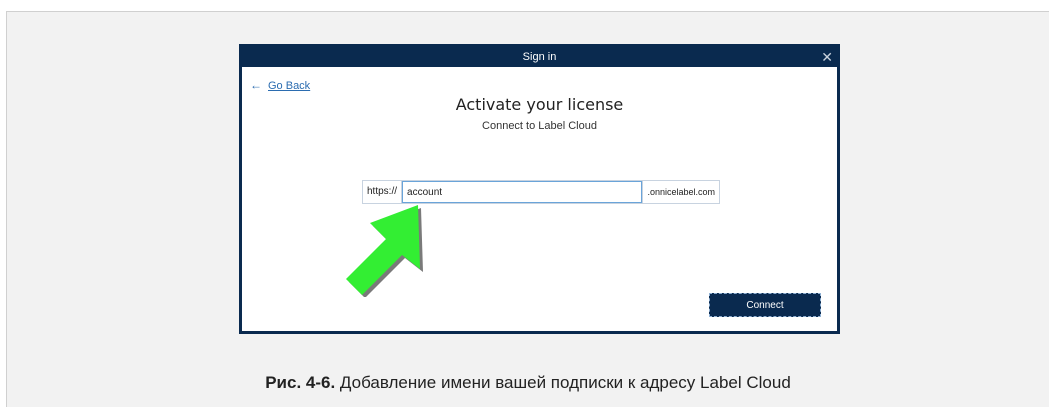 Image resolution: width=1049 pixels, height=407 pixels. Describe the element at coordinates (680, 192) in the screenshot. I see `url-suffix: .onnicelabel.com` at that location.